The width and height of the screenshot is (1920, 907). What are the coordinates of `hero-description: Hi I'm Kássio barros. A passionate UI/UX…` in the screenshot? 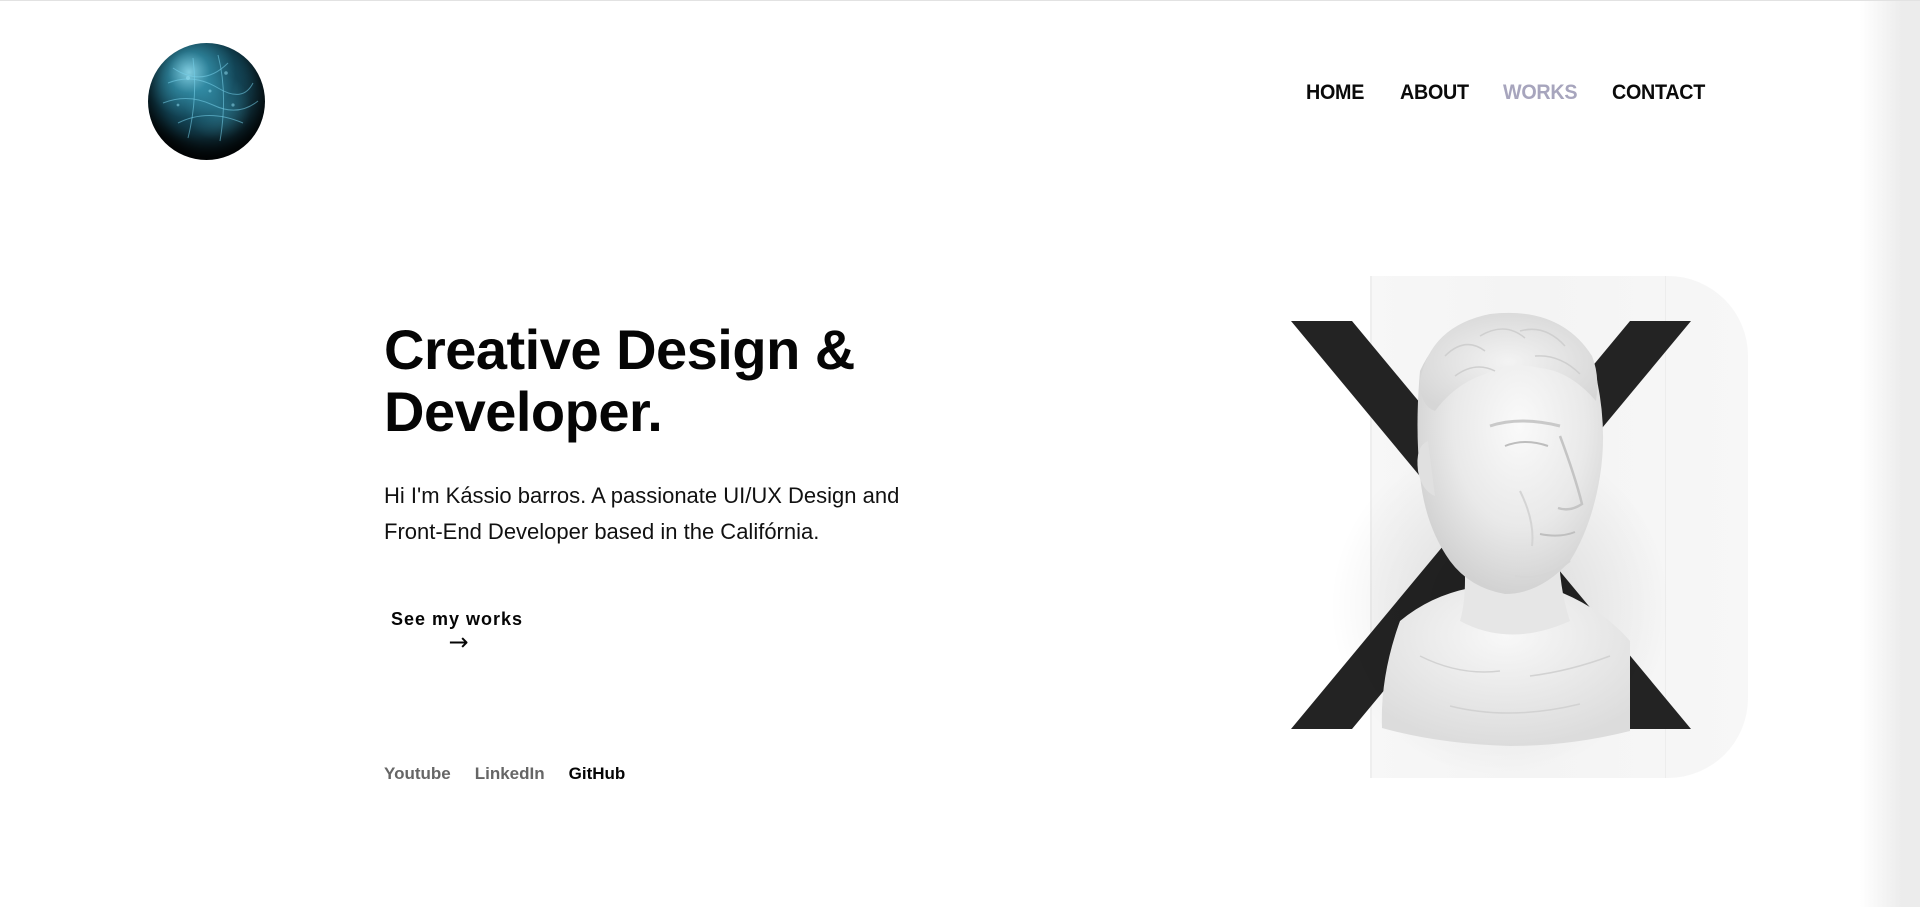 It's located at (694, 514).